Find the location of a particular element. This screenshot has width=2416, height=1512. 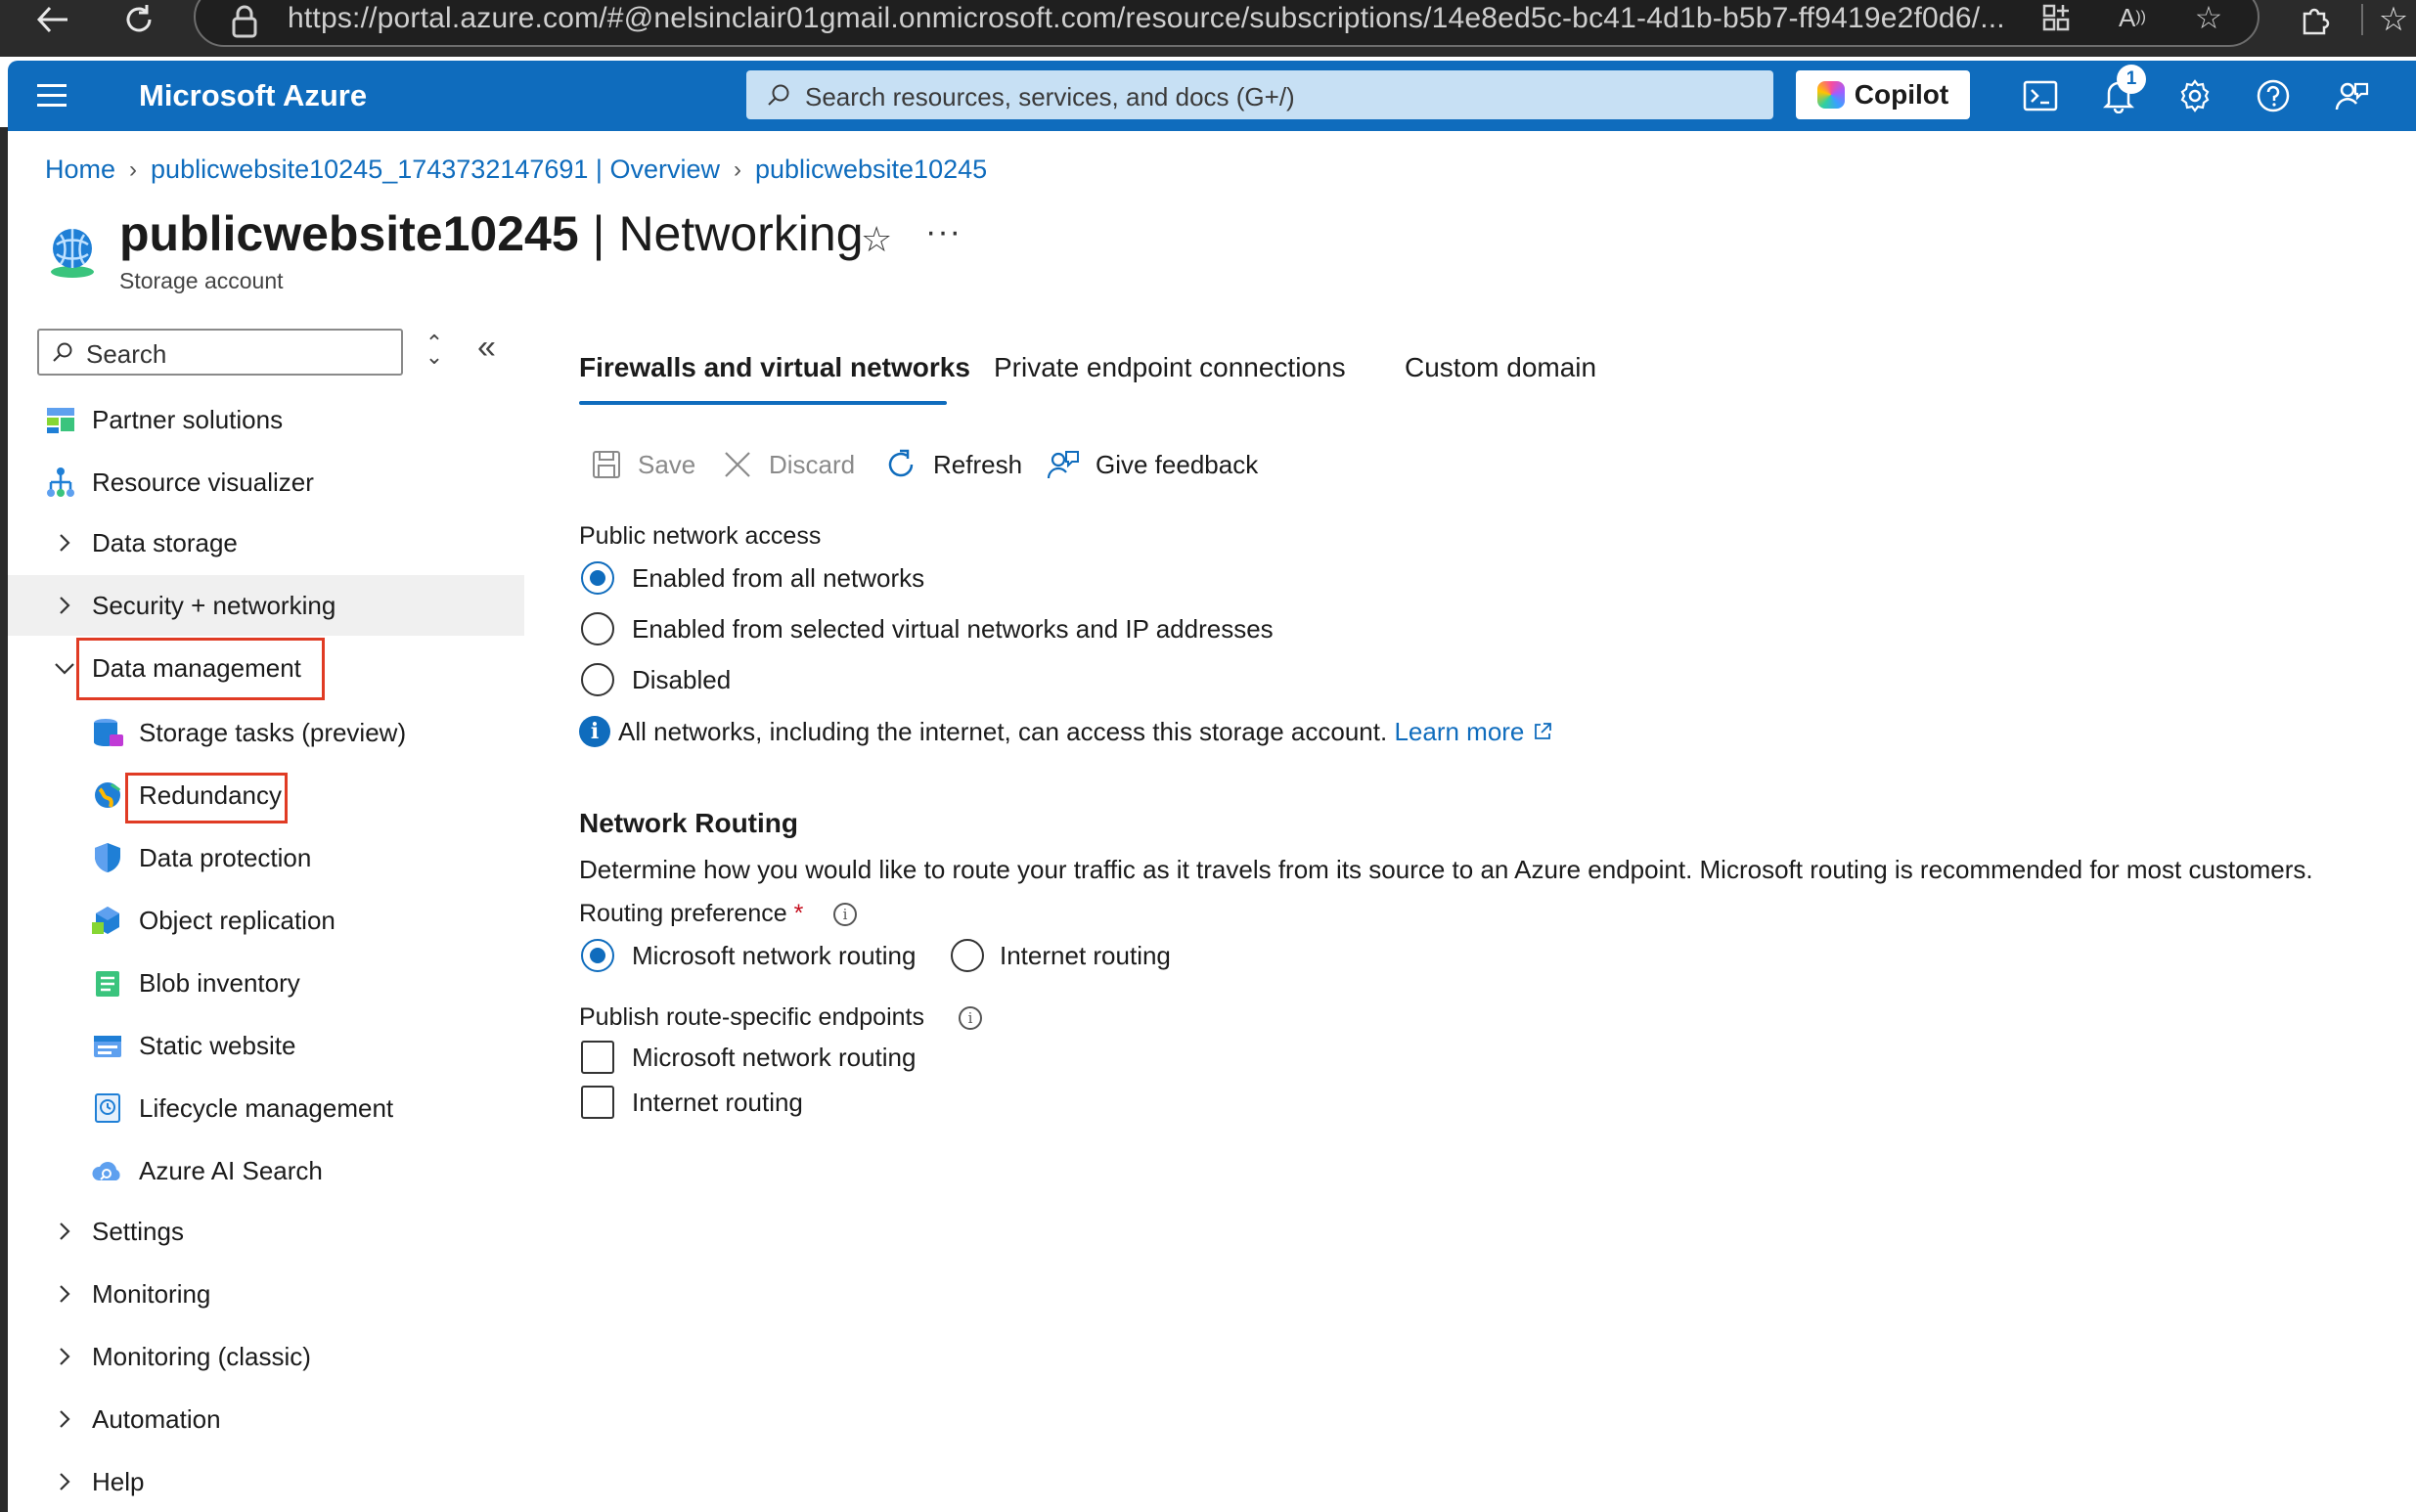

redundancy-globe-icon is located at coordinates (108, 795).